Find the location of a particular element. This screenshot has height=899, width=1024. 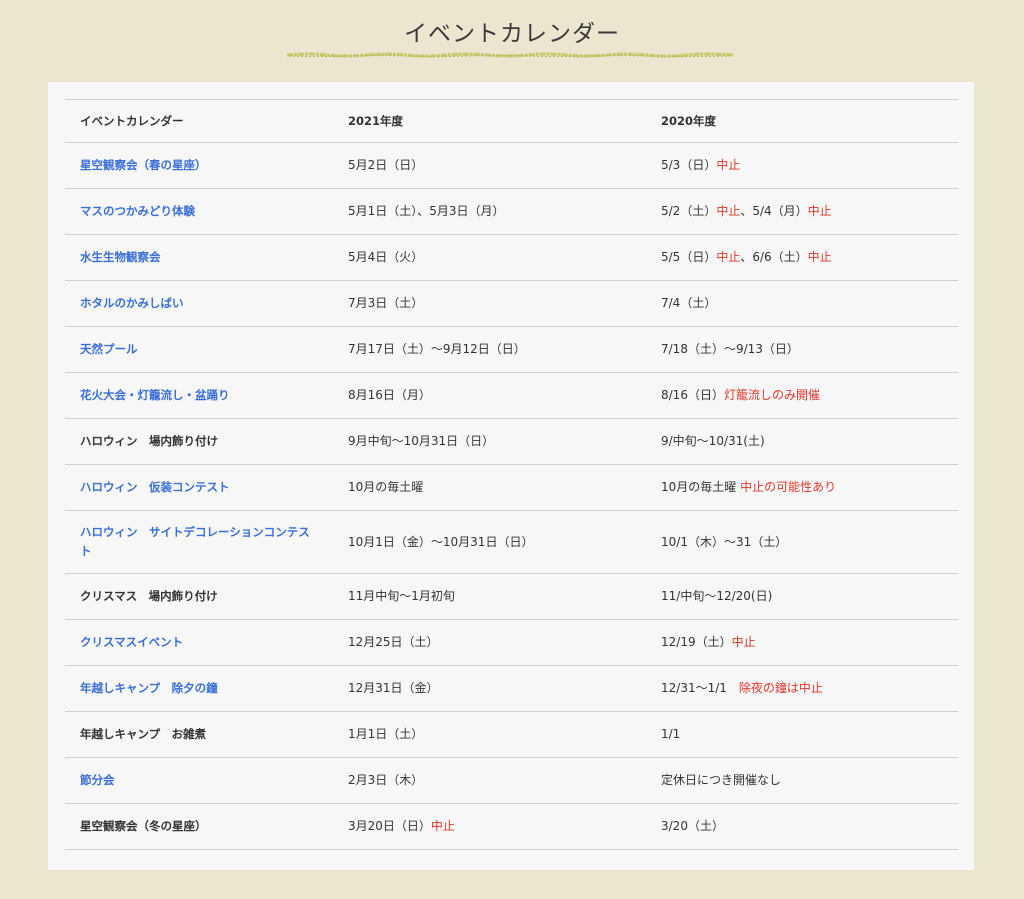

date-2020-cell: 8/16（日）灯籠流しのみ開催 is located at coordinates (802, 395).